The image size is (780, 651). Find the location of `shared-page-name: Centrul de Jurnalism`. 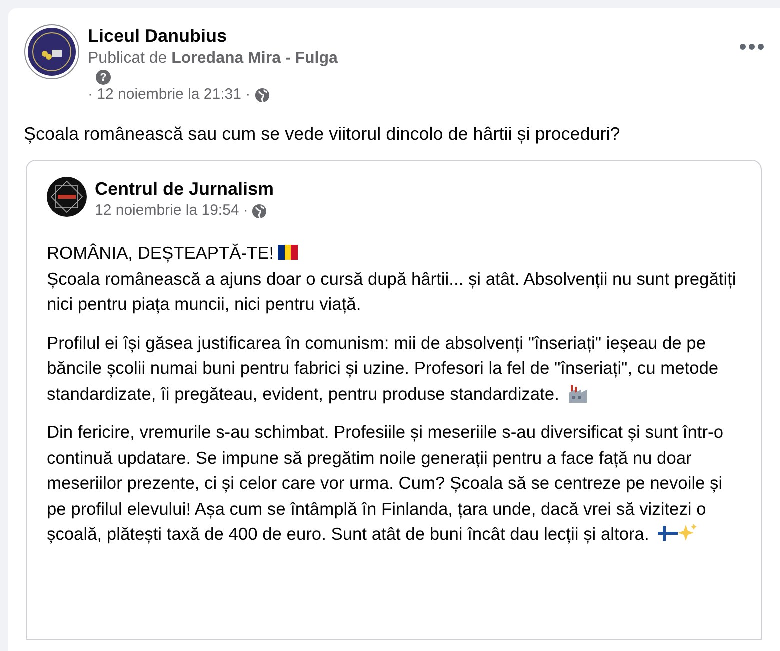

shared-page-name: Centrul de Jurnalism is located at coordinates (184, 189).